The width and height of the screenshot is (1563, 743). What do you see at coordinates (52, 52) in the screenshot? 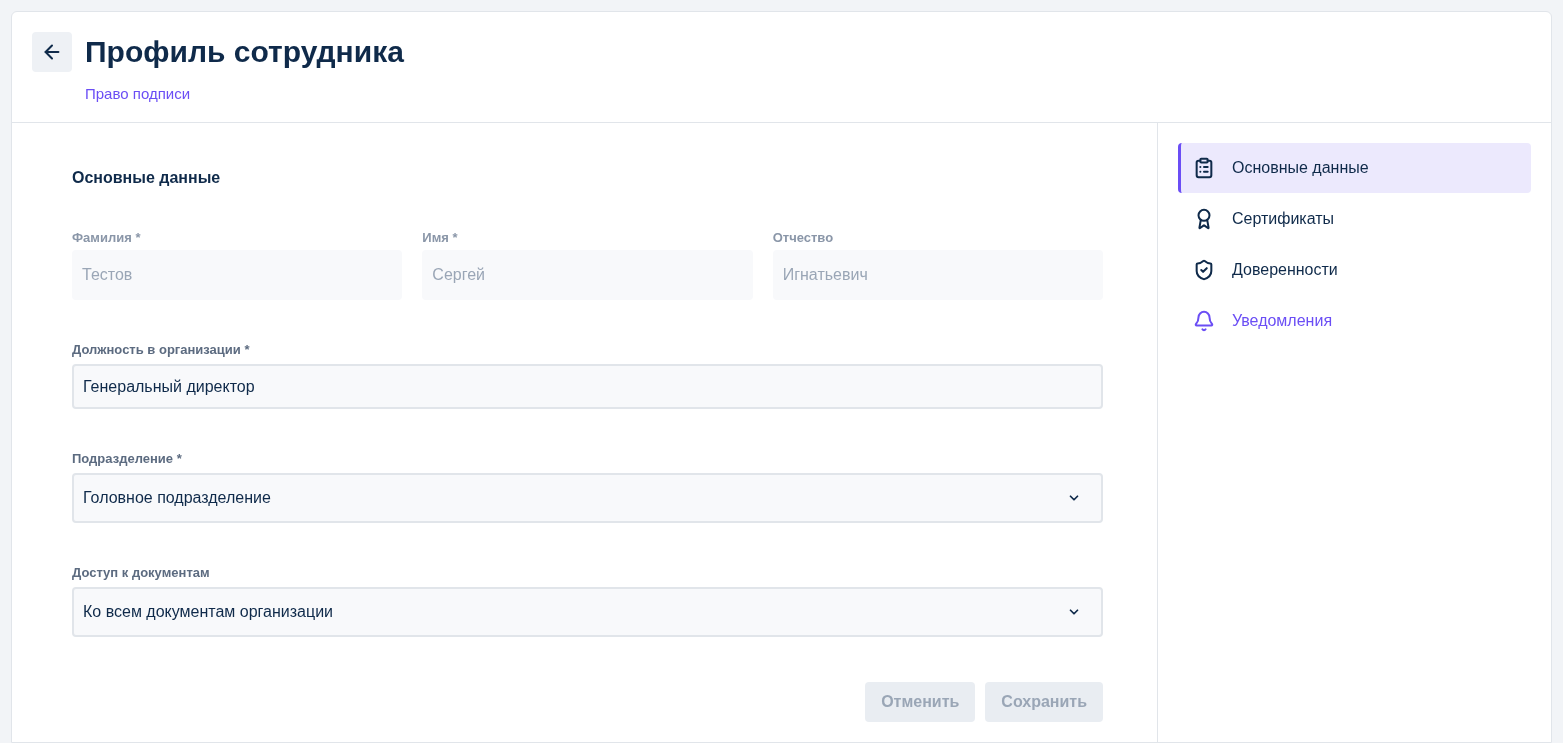
I see `back-button` at bounding box center [52, 52].